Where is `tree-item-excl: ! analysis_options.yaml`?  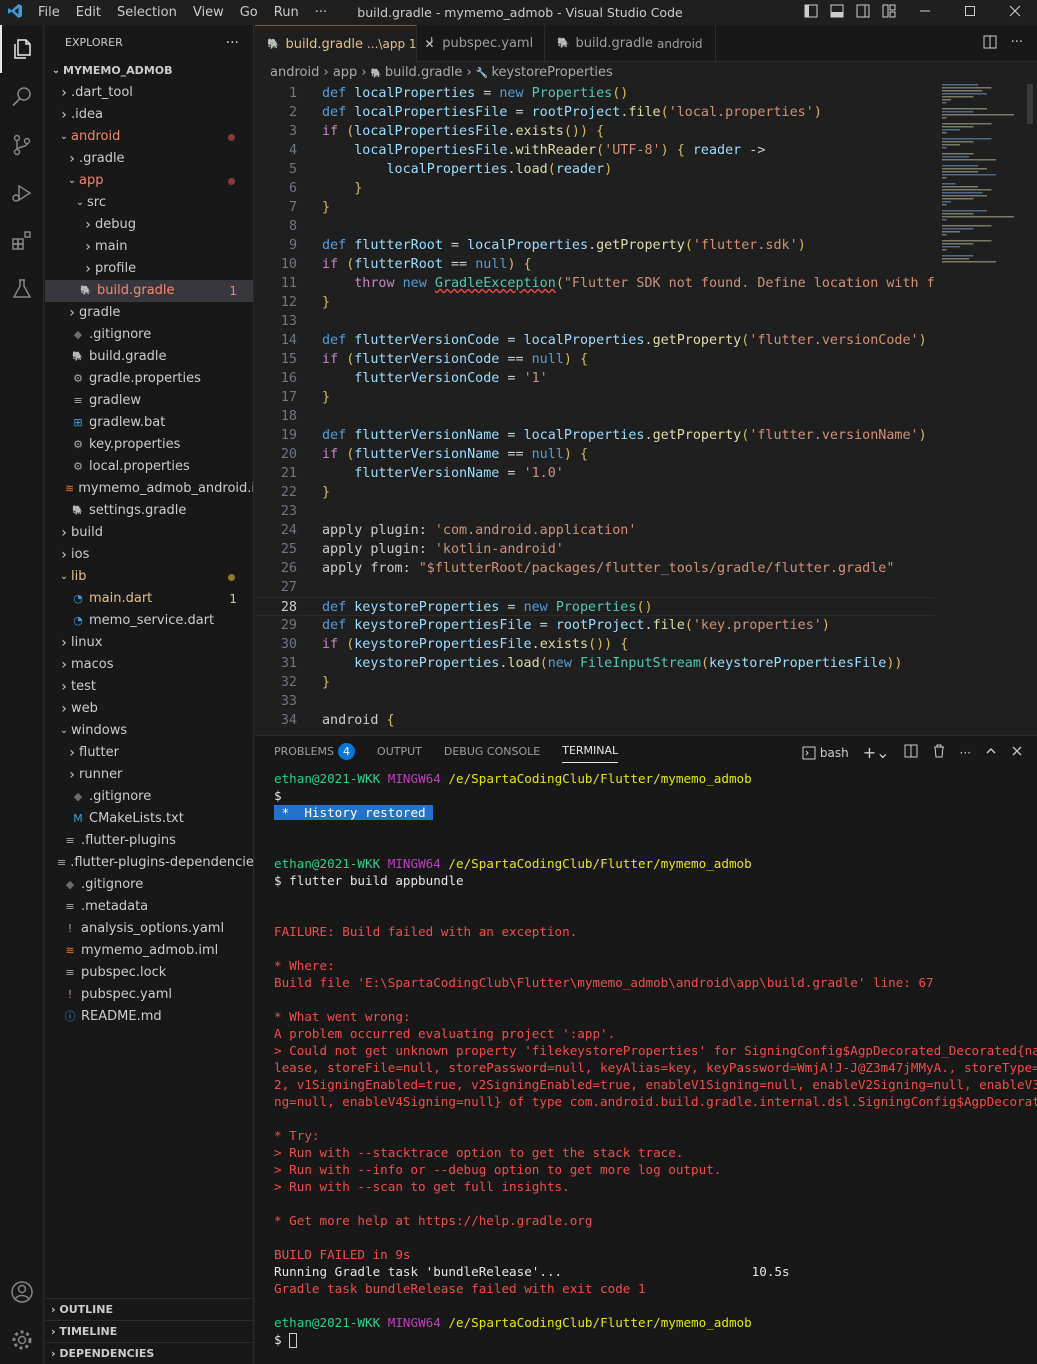 tree-item-excl: ! analysis_options.yaml is located at coordinates (149, 929).